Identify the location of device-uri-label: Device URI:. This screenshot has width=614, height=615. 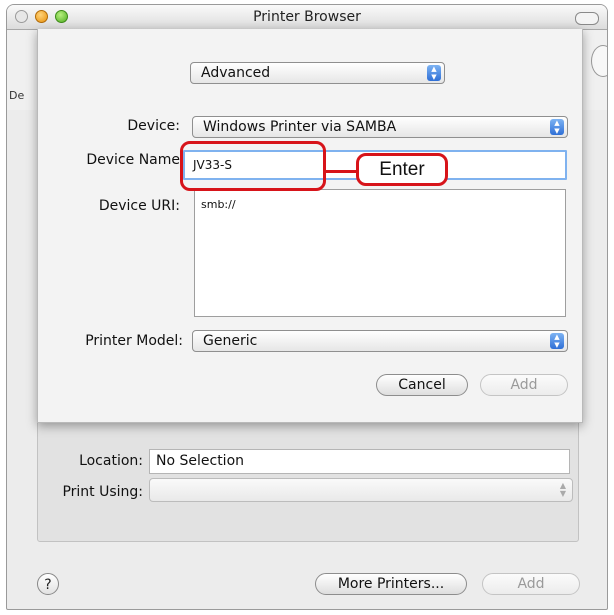
(139, 206).